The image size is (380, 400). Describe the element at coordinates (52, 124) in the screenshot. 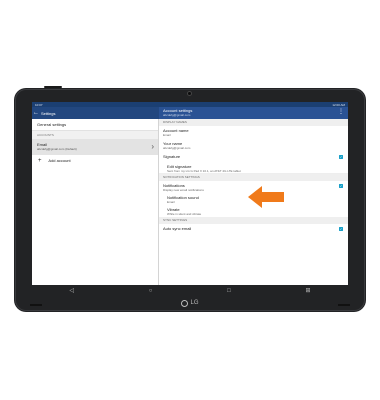

I see `general-settings-label: General settings` at that location.